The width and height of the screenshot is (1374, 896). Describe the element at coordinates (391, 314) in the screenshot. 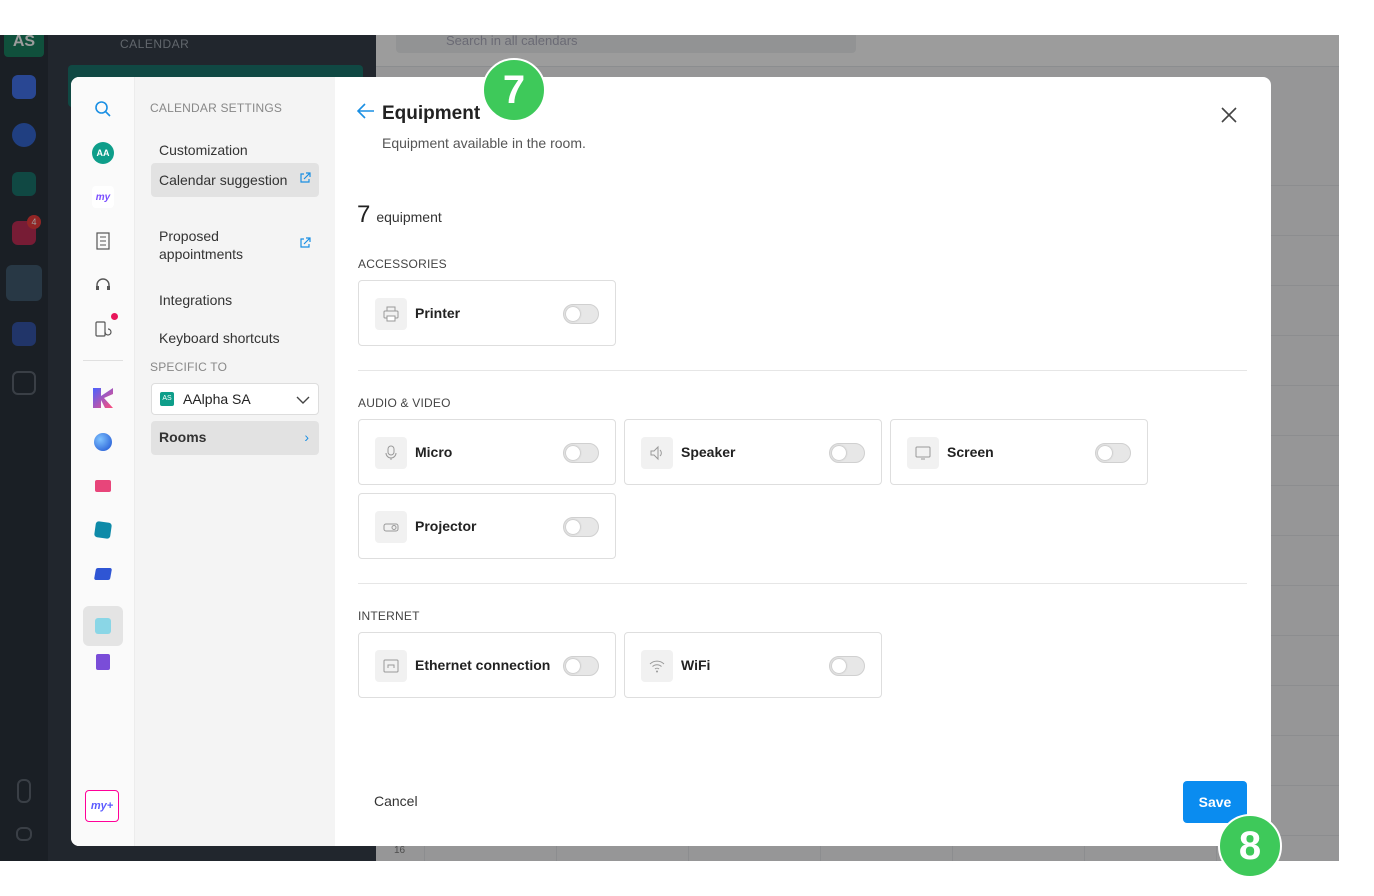

I see `printer-icon` at that location.